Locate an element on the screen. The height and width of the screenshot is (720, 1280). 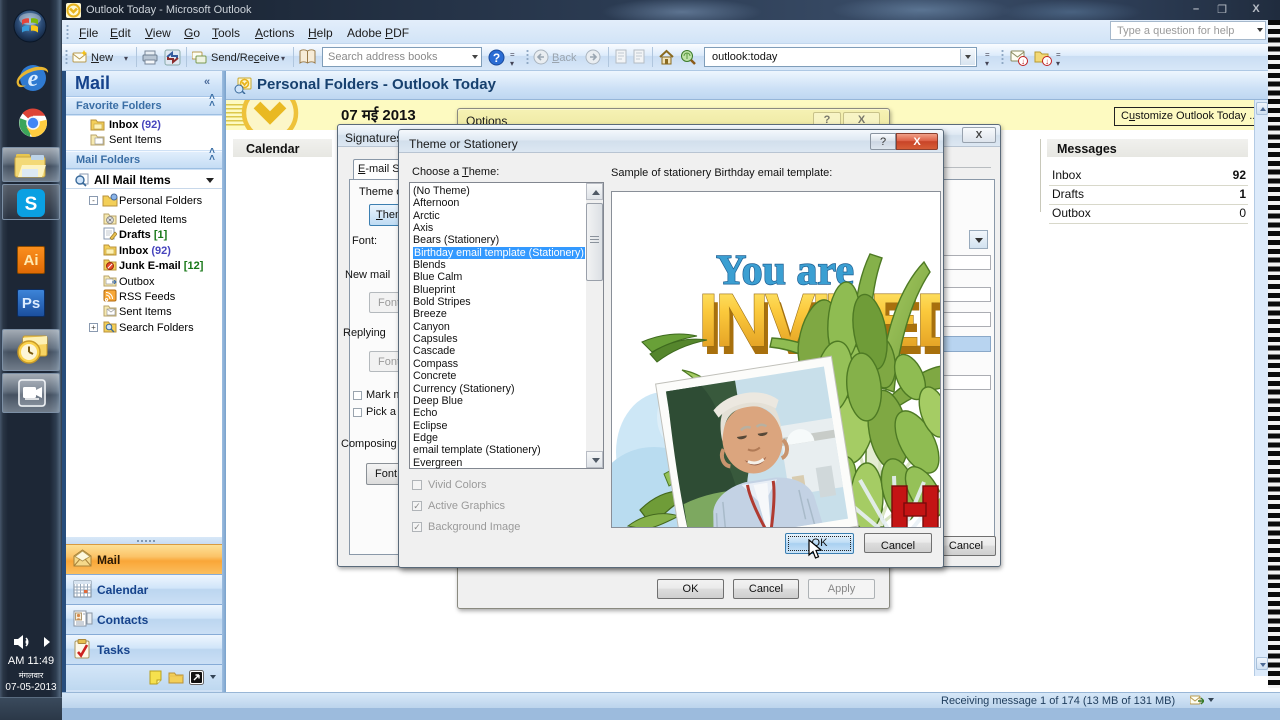
svg-text: S is located at coordinates (31, 204).